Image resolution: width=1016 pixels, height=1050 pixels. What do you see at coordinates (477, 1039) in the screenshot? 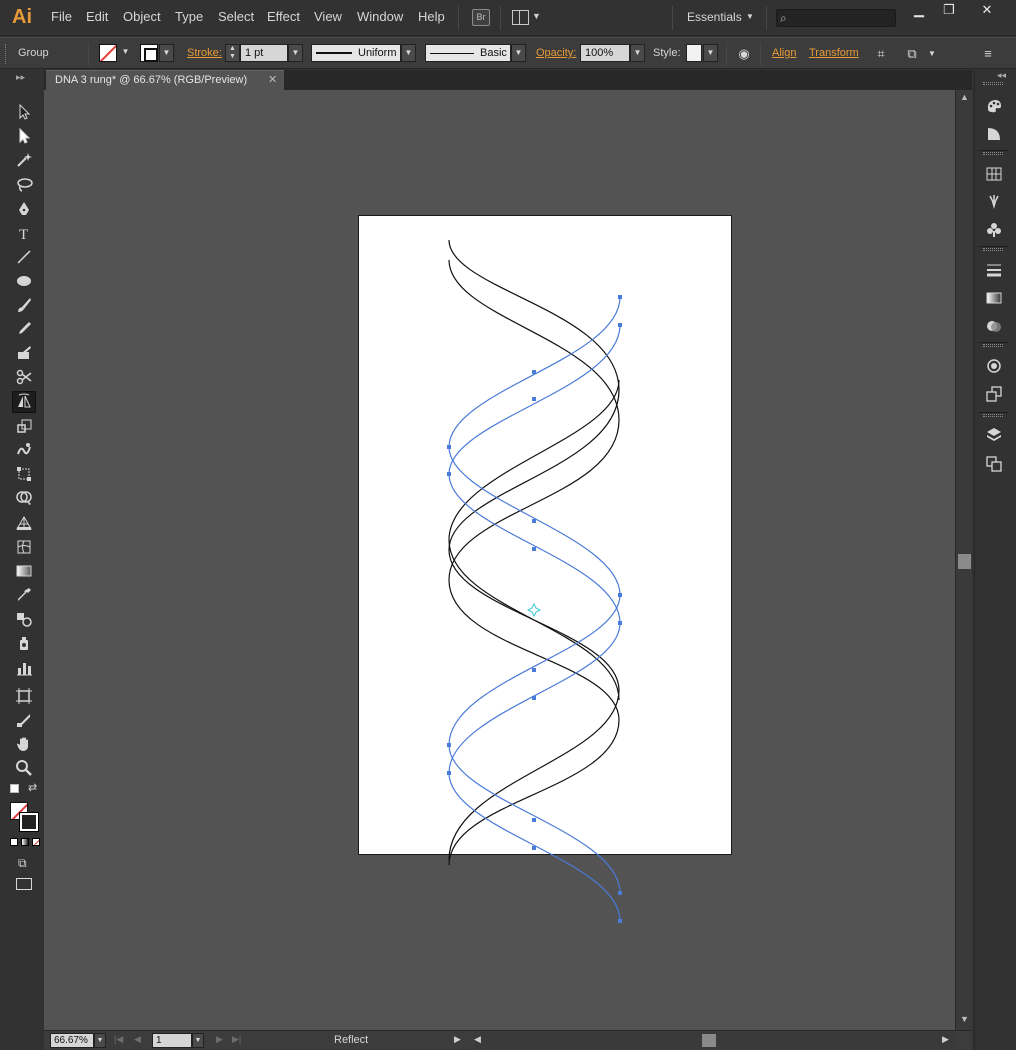
I see `scroll-left-icon: ◀` at bounding box center [477, 1039].